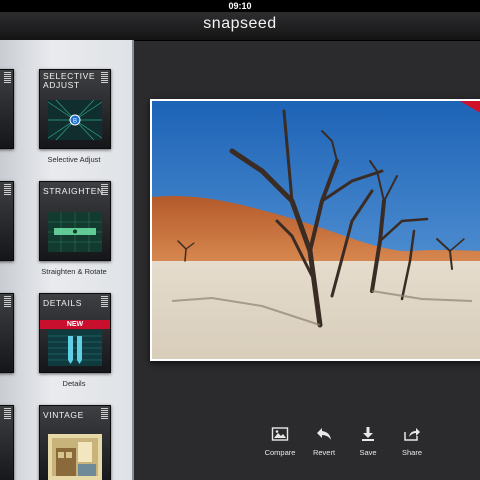 This screenshot has height=480, width=480. What do you see at coordinates (74, 159) in the screenshot?
I see `card-label: Selective Adjust` at bounding box center [74, 159].